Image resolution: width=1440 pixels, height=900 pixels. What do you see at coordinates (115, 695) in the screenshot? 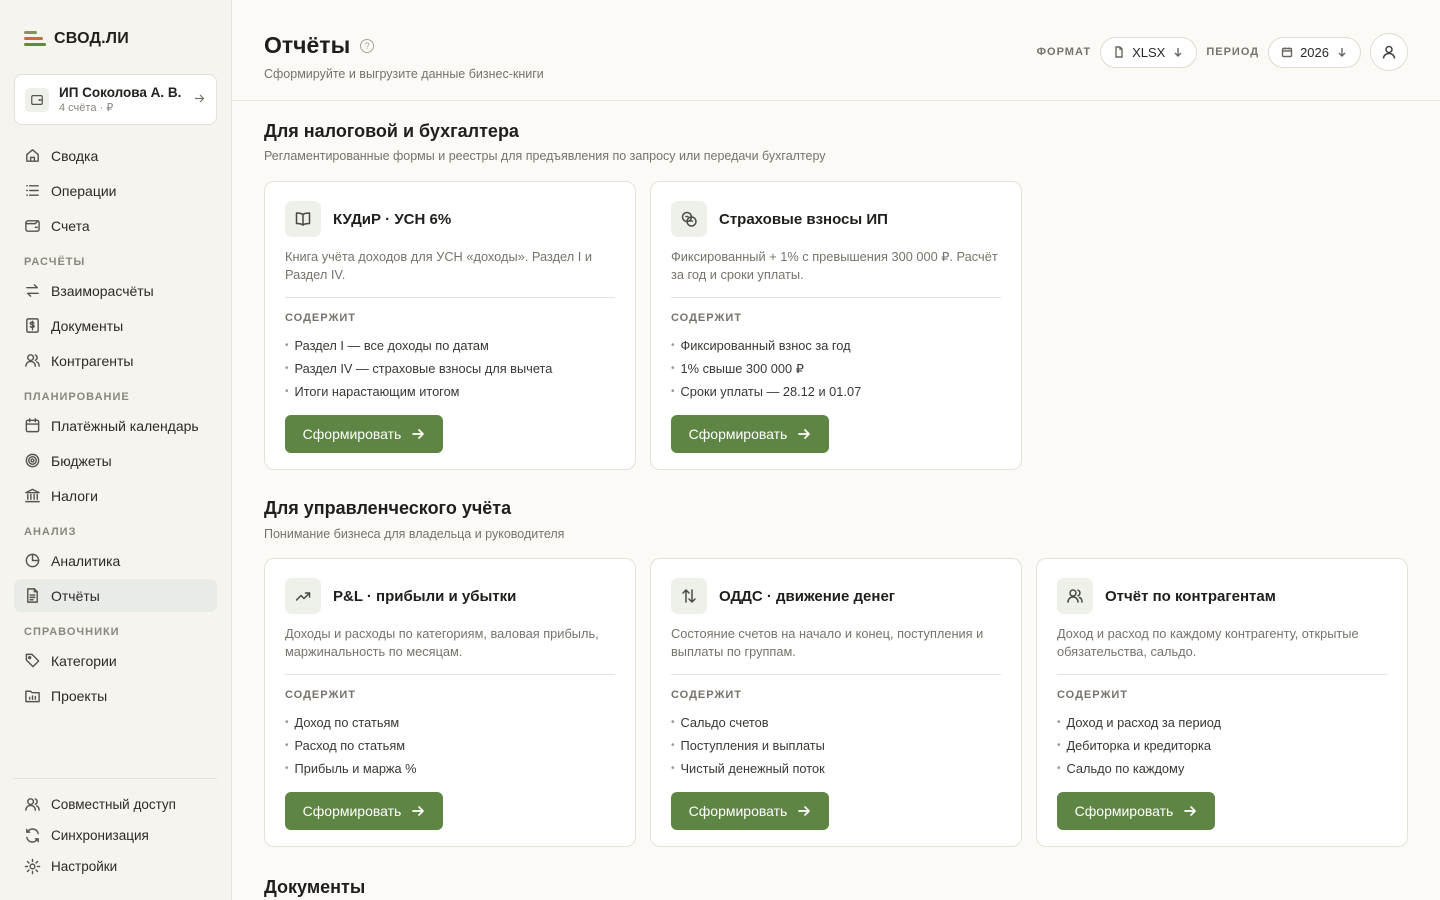
I see `sidebar-item-projects: Проекты` at bounding box center [115, 695].